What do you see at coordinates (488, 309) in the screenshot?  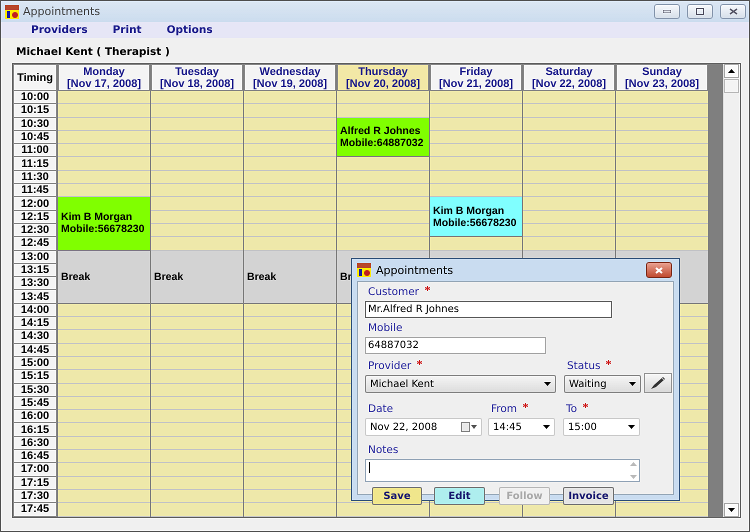 I see `text-field: Mr.Alfred R Johnes` at bounding box center [488, 309].